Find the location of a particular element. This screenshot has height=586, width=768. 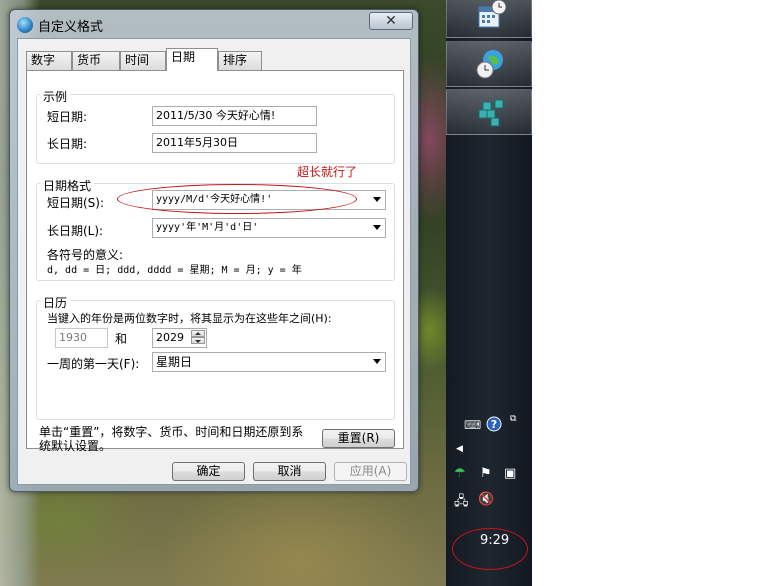

annotation-text: 超长就行了 is located at coordinates (327, 172).